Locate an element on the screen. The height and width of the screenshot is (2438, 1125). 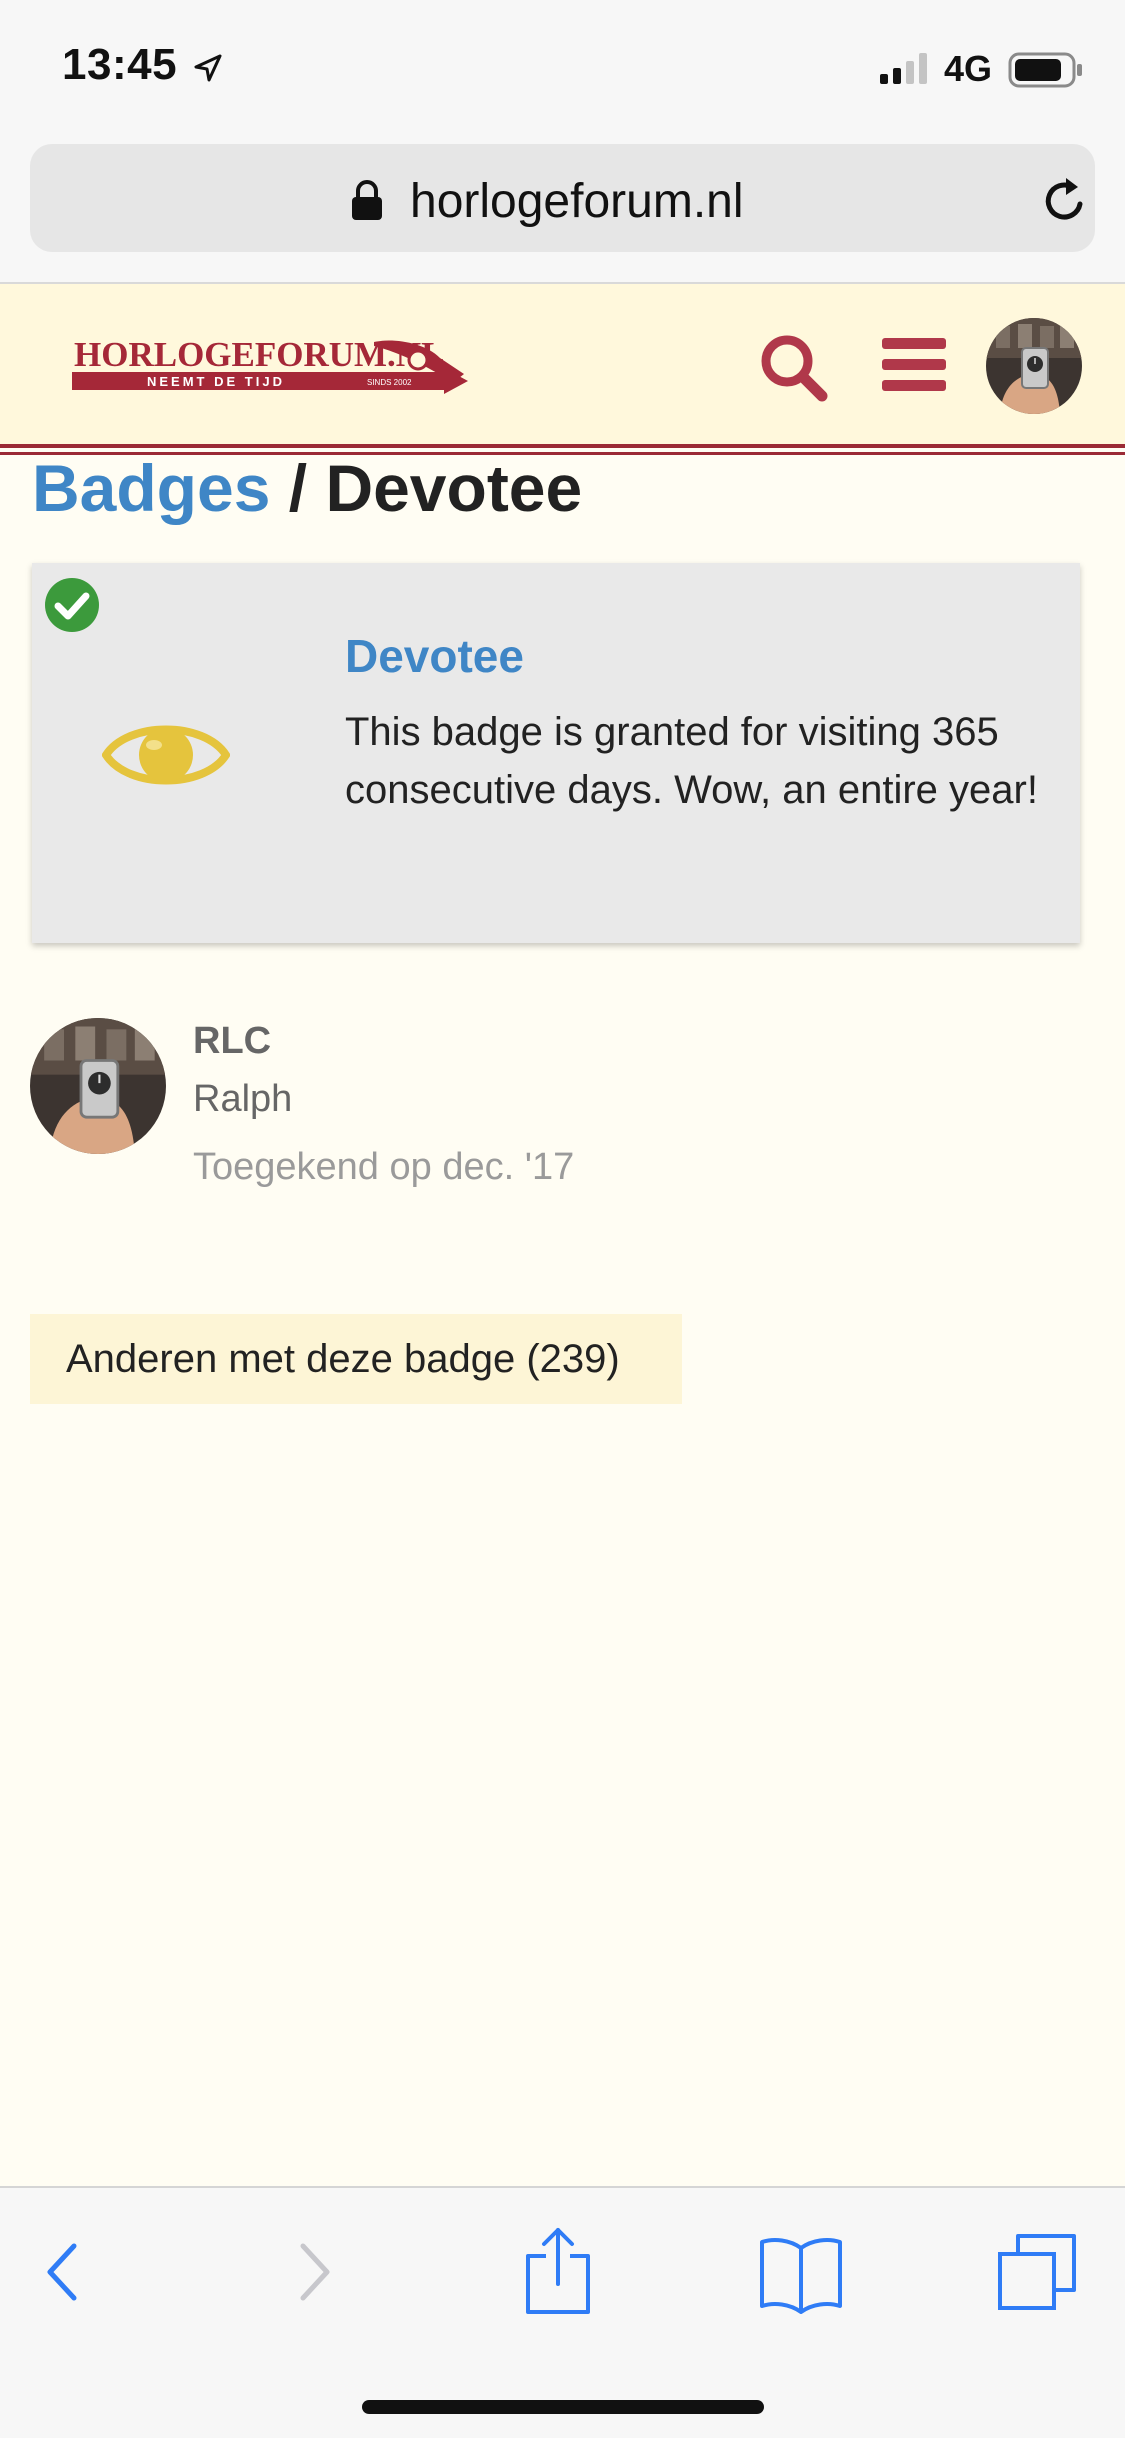
granted-date: Toegekend op dec. '17 is located at coordinates (383, 1167).